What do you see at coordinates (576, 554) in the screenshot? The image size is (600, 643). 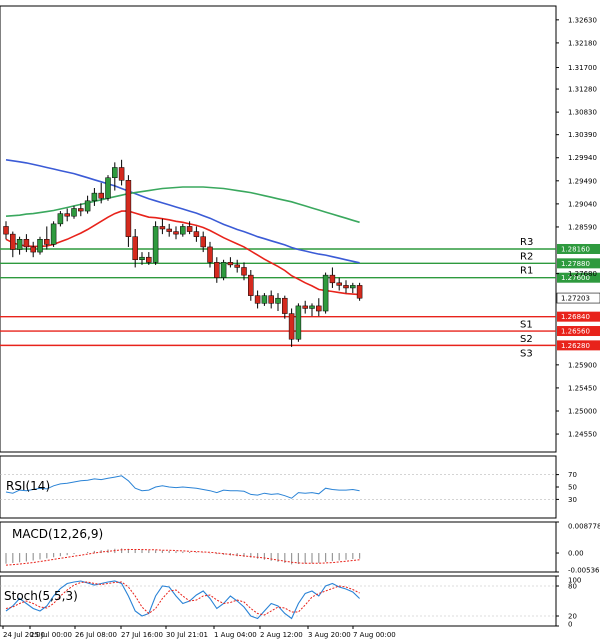 I see `indicator-tick-label: 0.00` at bounding box center [576, 554].